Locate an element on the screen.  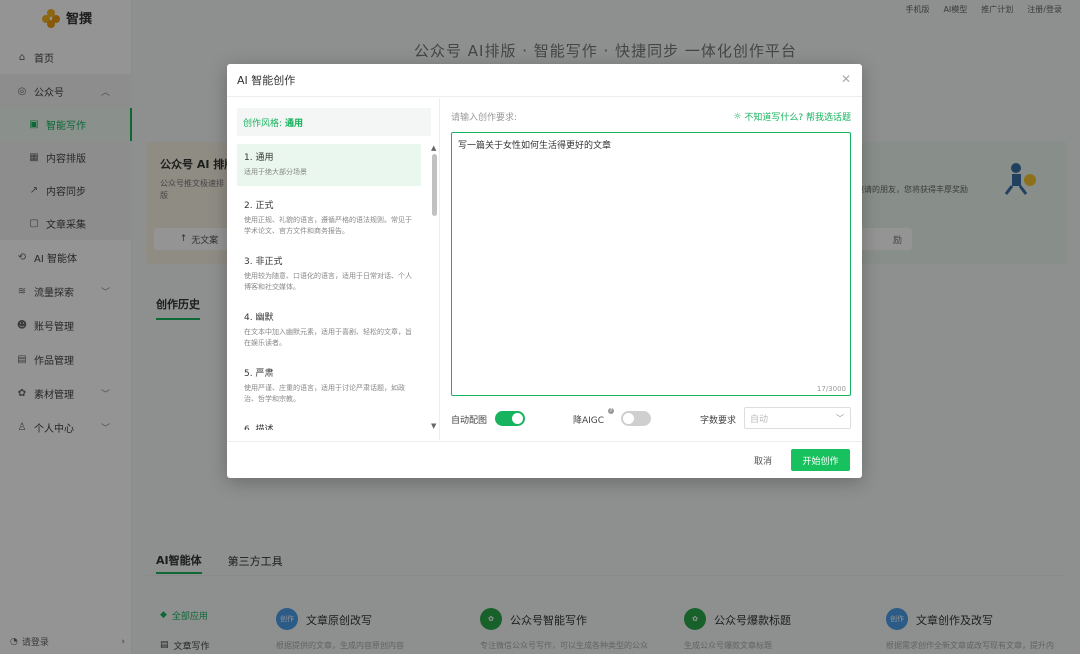
style-header-value: 通用 is located at coordinates (294, 123).